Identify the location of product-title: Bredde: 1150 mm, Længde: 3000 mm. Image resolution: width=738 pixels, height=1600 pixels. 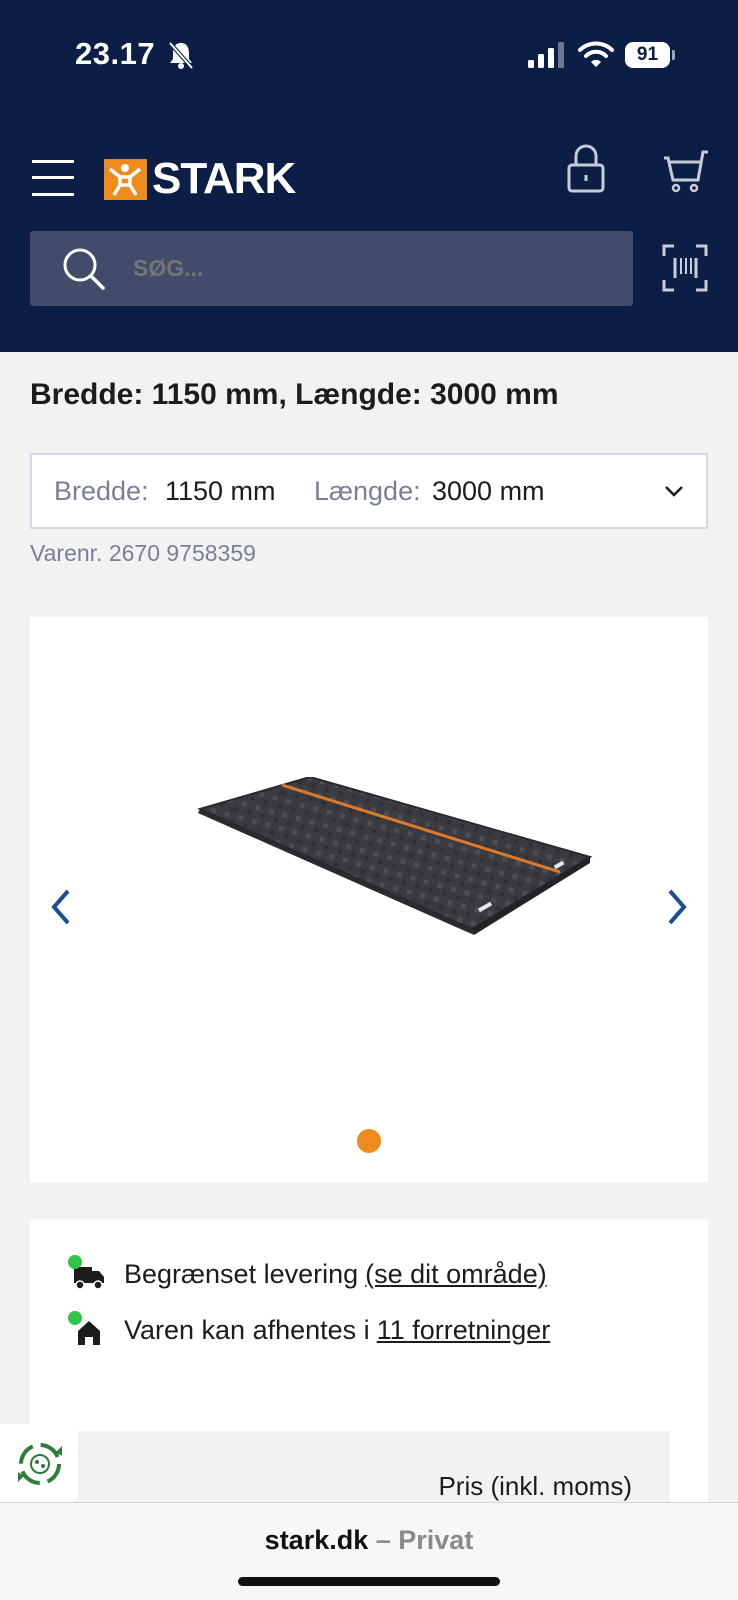
(294, 394).